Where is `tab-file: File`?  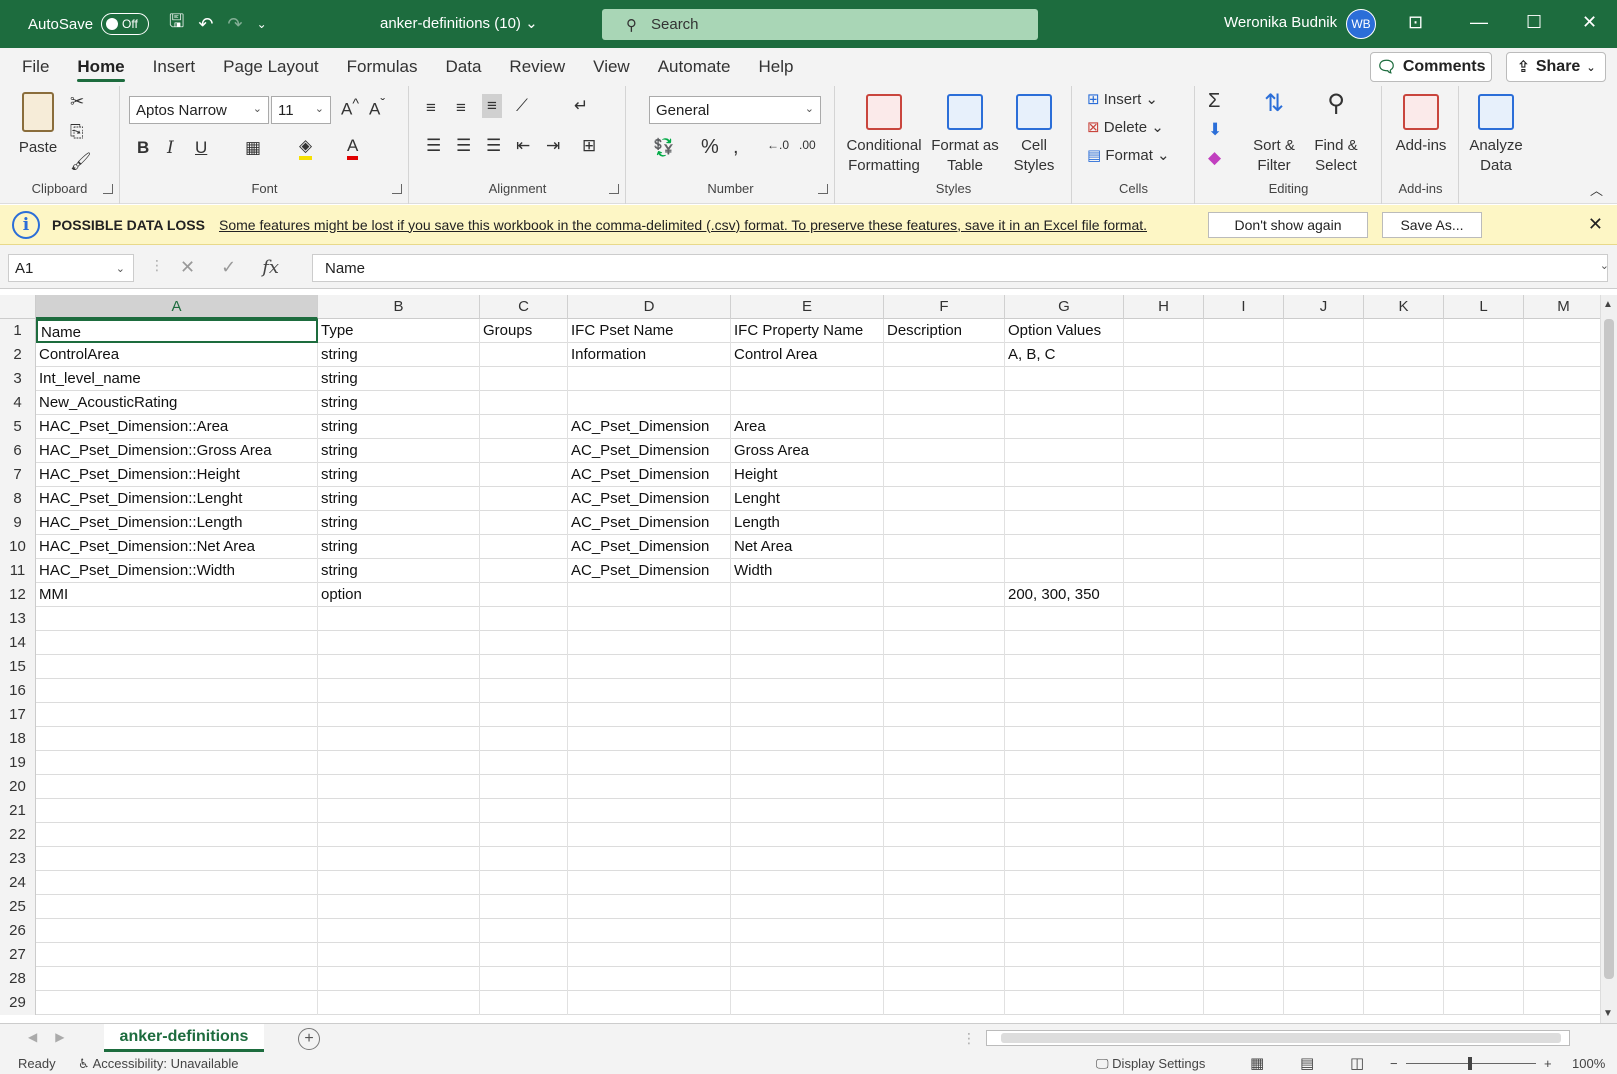
tab-file: File is located at coordinates (35, 67).